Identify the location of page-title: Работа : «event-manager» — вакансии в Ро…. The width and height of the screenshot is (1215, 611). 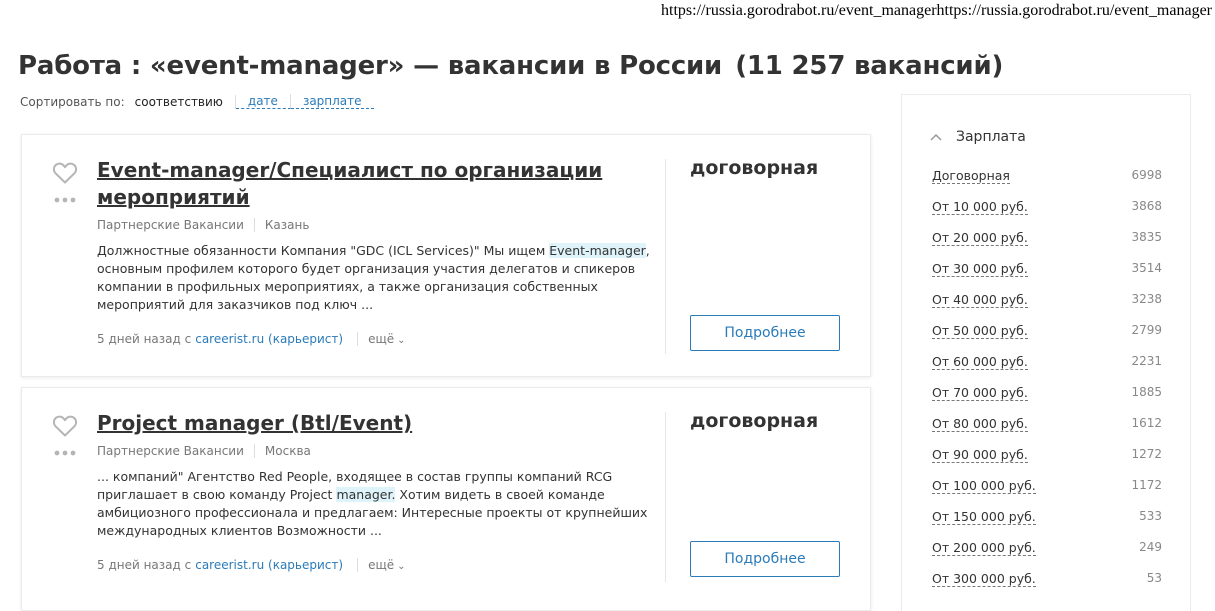
(510, 63).